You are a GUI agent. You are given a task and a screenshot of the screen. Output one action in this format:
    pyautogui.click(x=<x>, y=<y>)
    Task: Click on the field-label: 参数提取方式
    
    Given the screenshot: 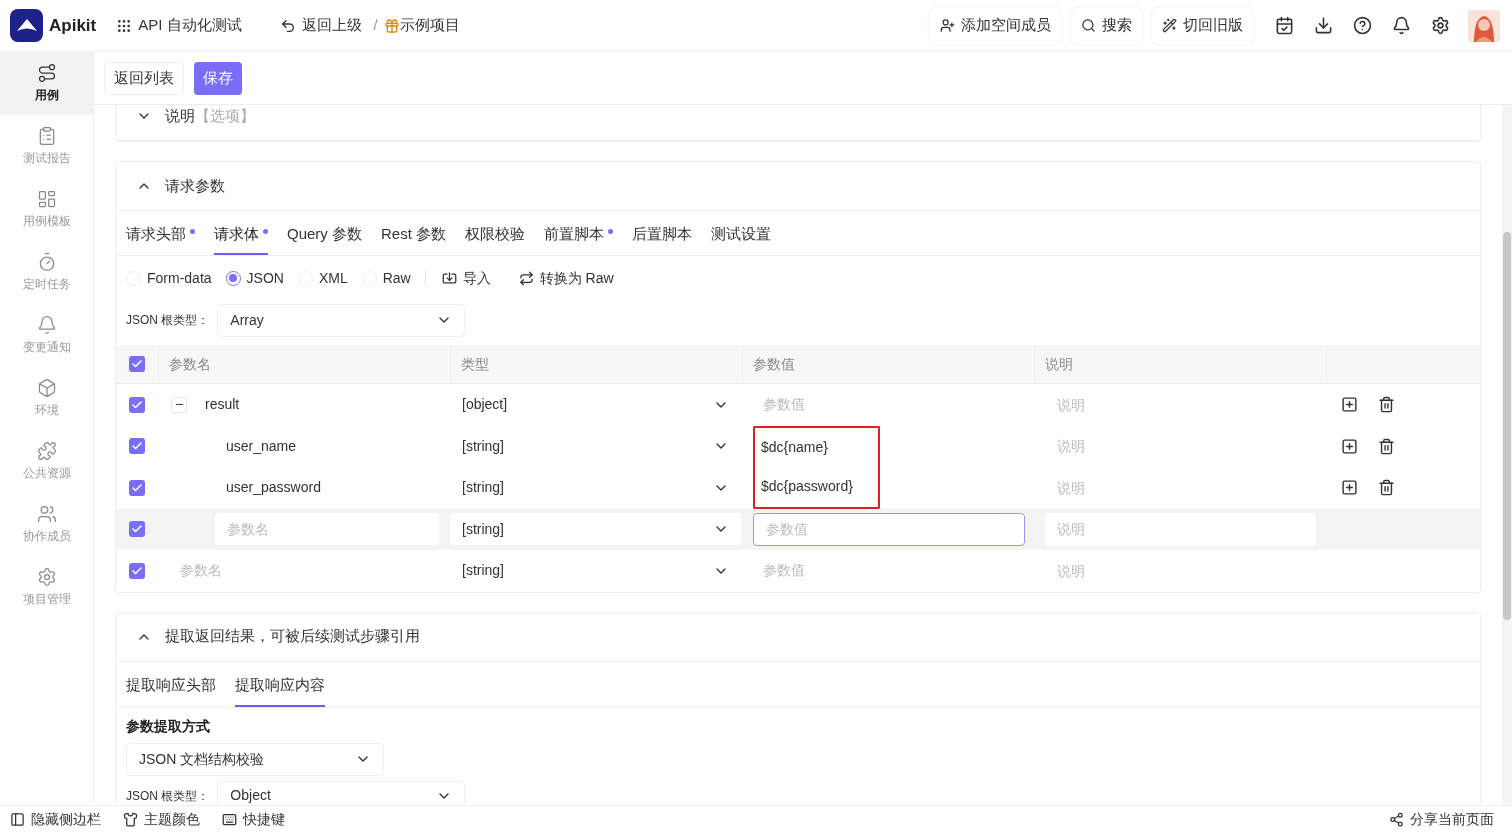 What is the action you would take?
    pyautogui.click(x=168, y=725)
    